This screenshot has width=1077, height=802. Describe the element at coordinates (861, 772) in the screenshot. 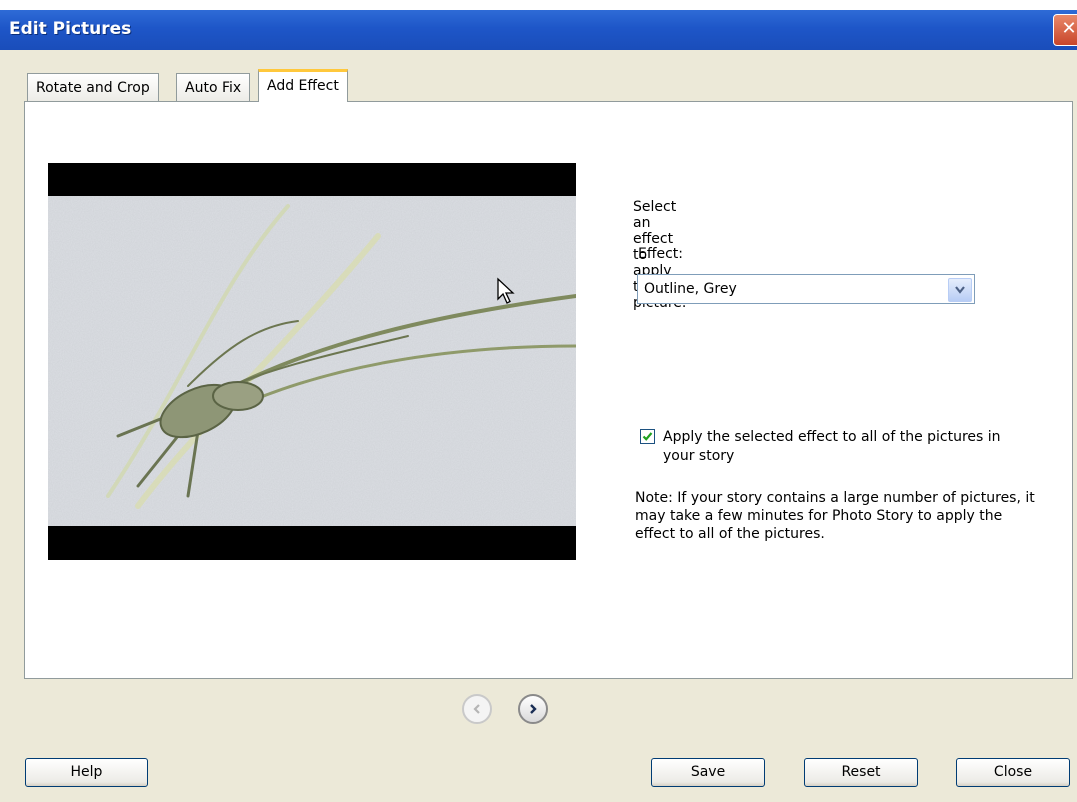

I see `reset-button: Reset` at that location.